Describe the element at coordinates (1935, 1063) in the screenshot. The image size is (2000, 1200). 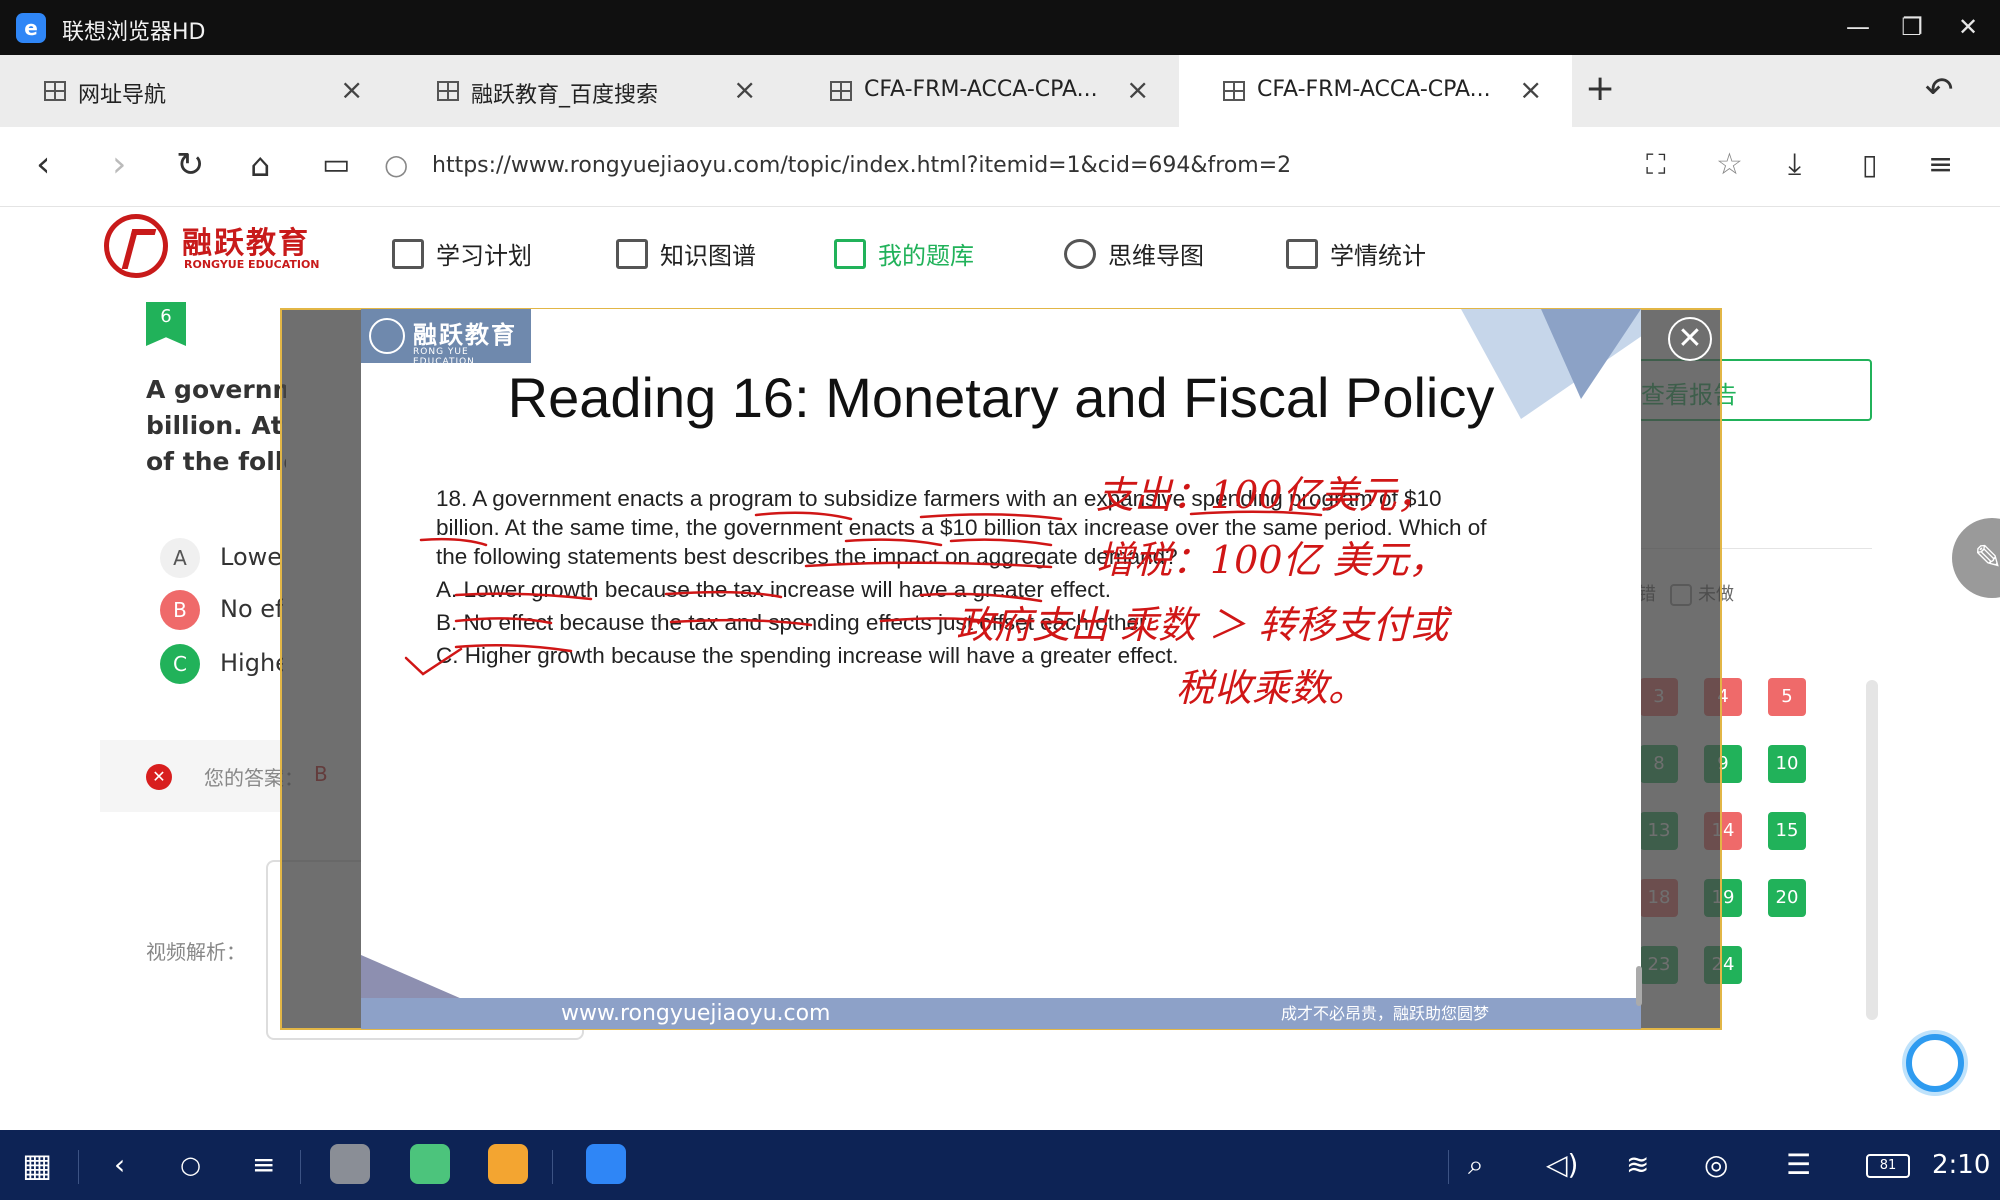
I see `assistant-ring-button` at that location.